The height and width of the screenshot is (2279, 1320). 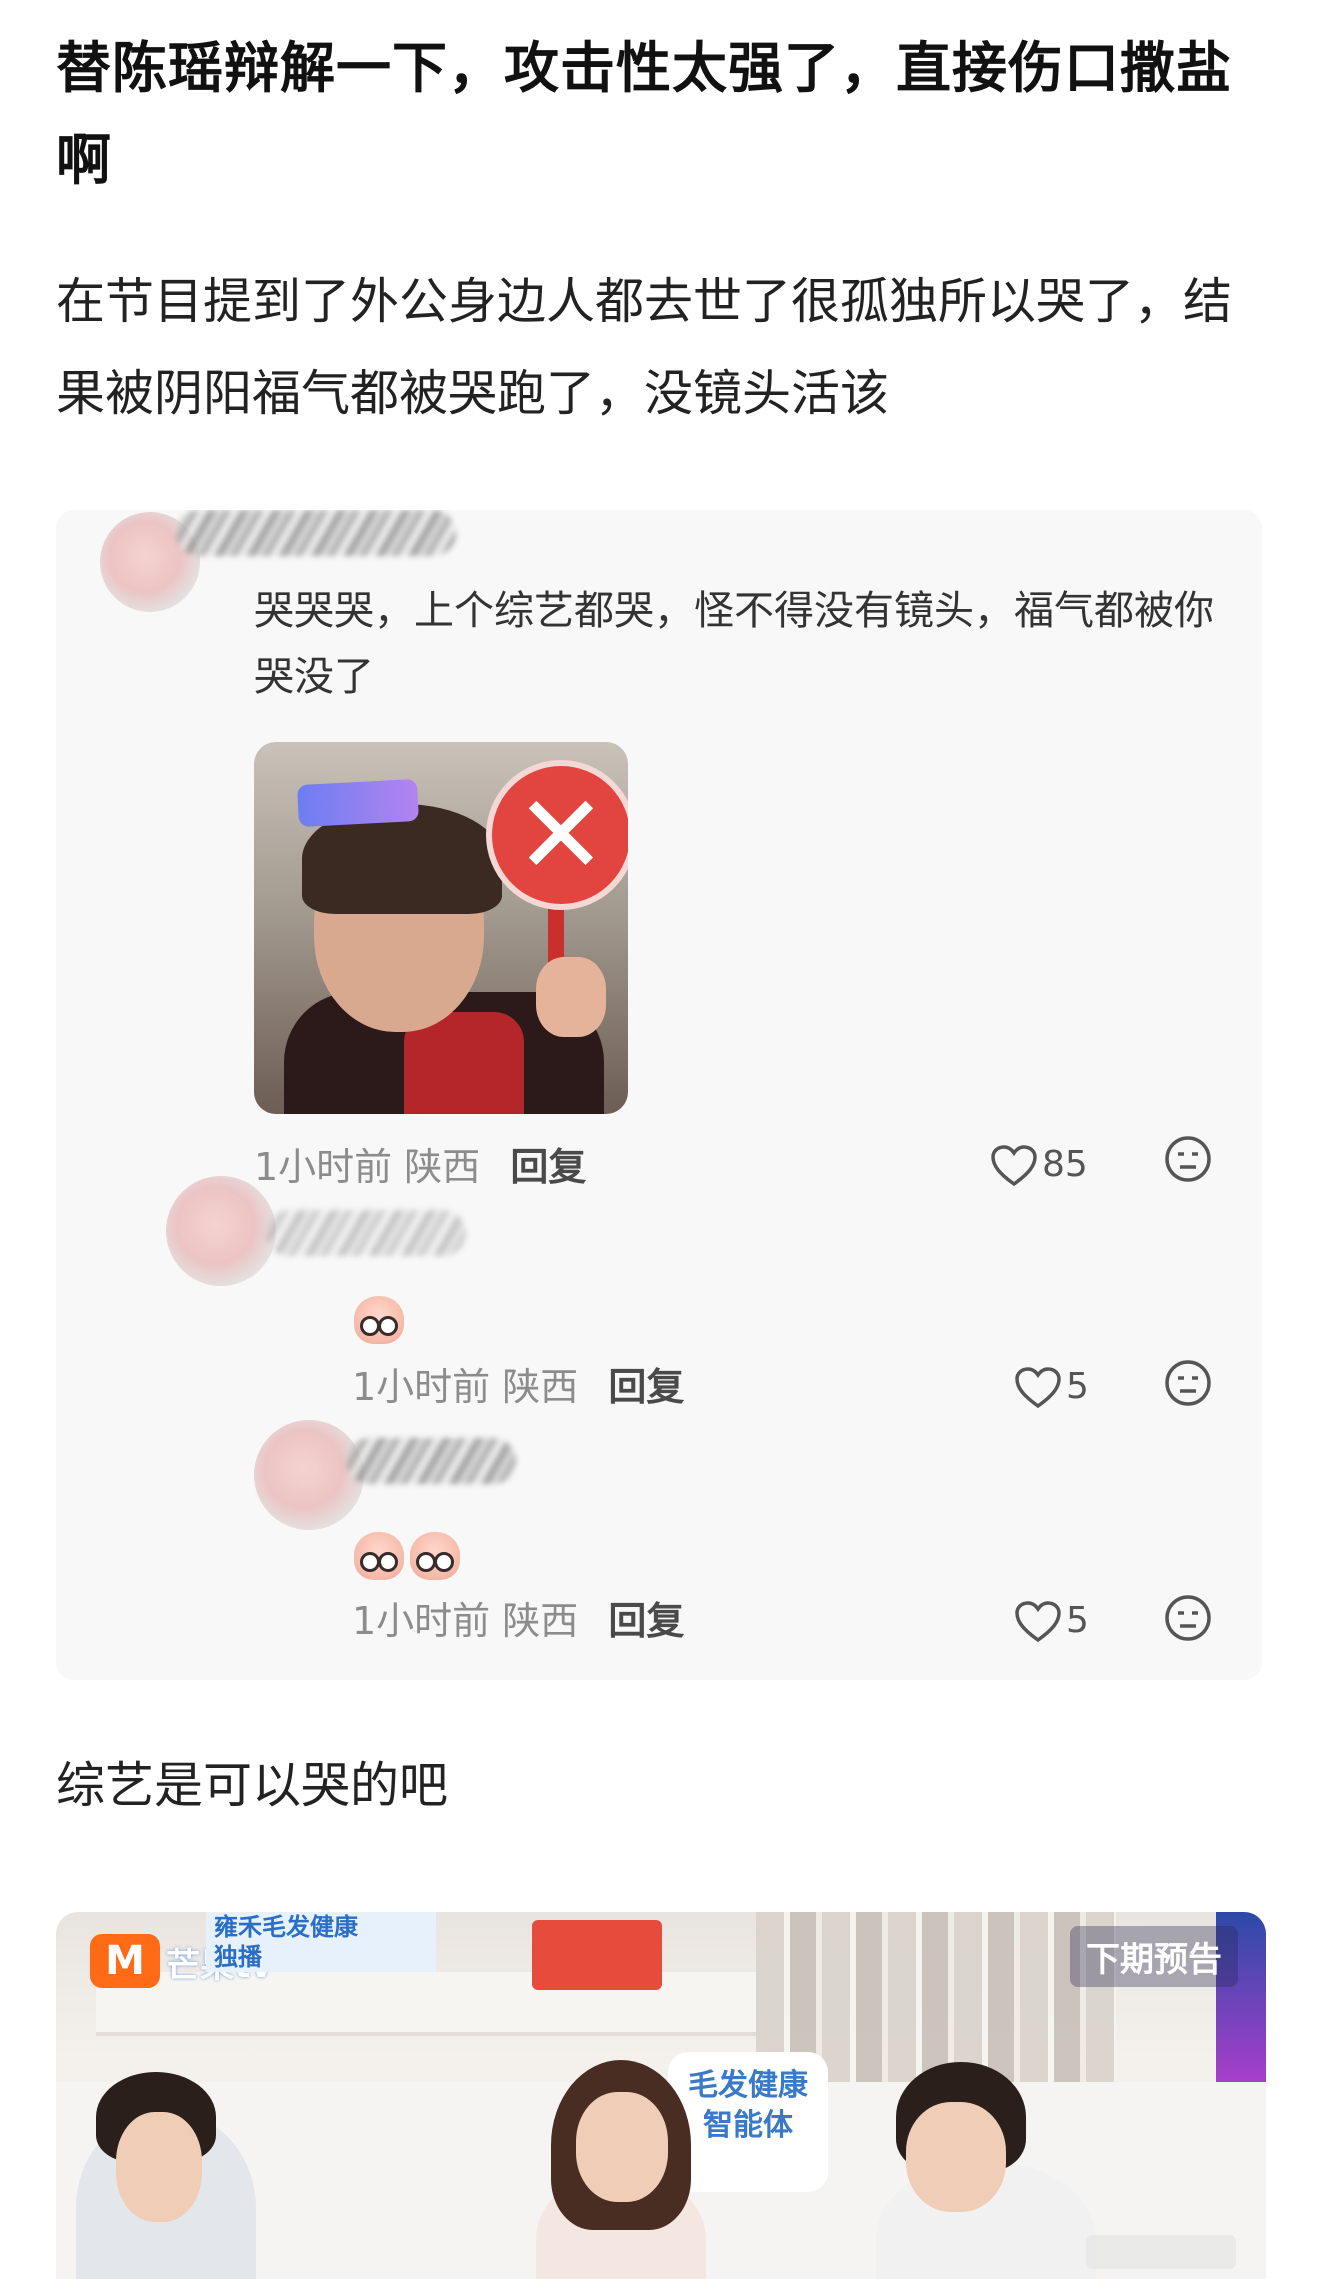 What do you see at coordinates (644, 114) in the screenshot?
I see `post-title: 替陈瑶辩解一下，攻击性太强了，直接伤口撒盐啊` at bounding box center [644, 114].